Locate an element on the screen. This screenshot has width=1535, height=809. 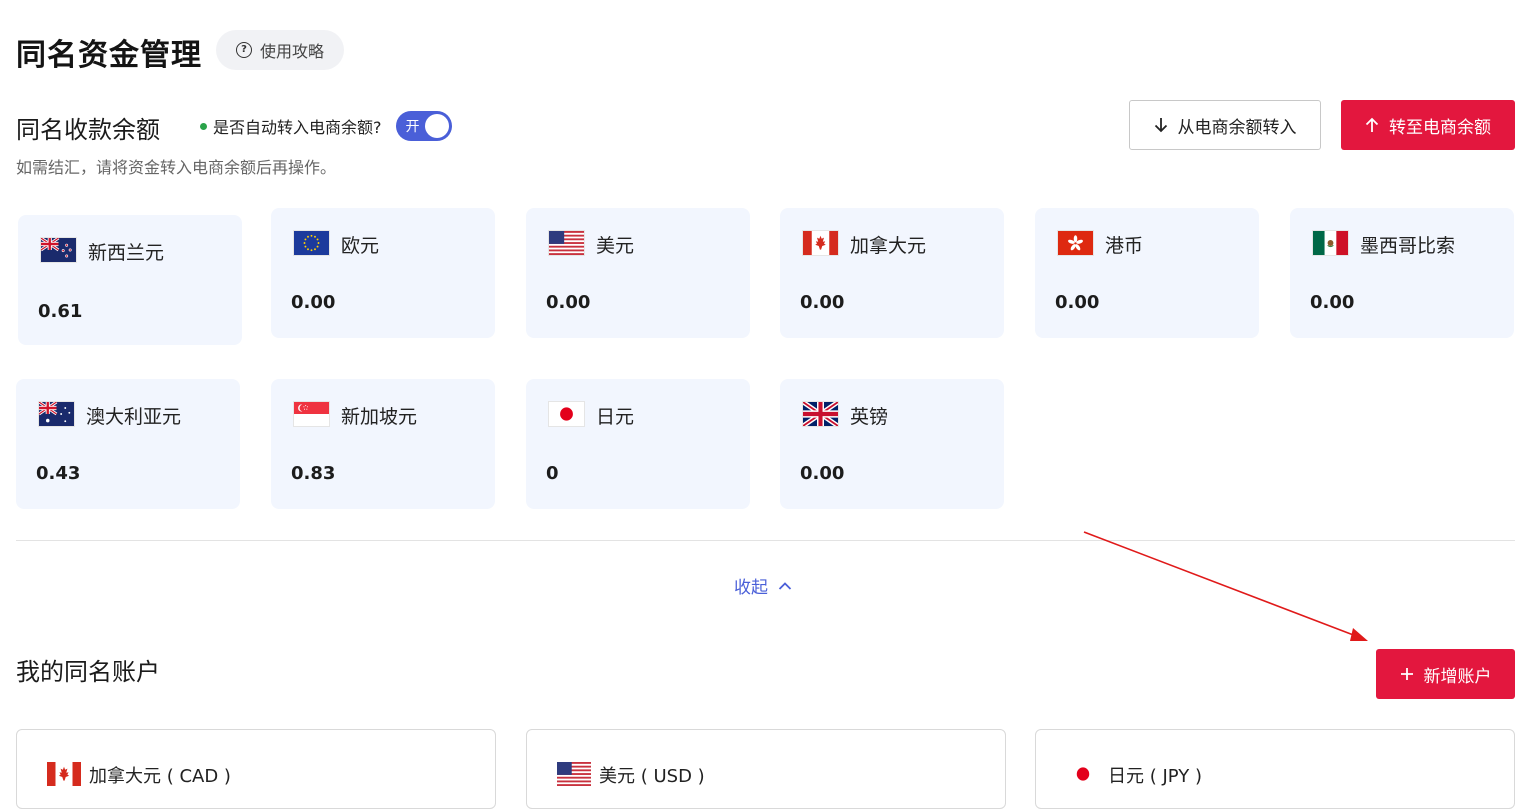
usage-guide-button: ? 使用攻略 is located at coordinates (280, 50).